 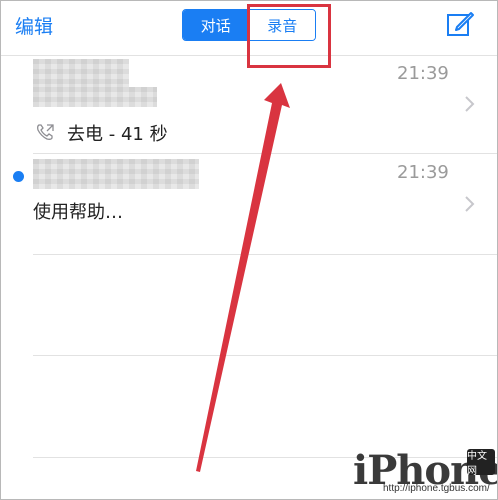 I want to click on outgoing-call-icon, so click(x=45, y=132).